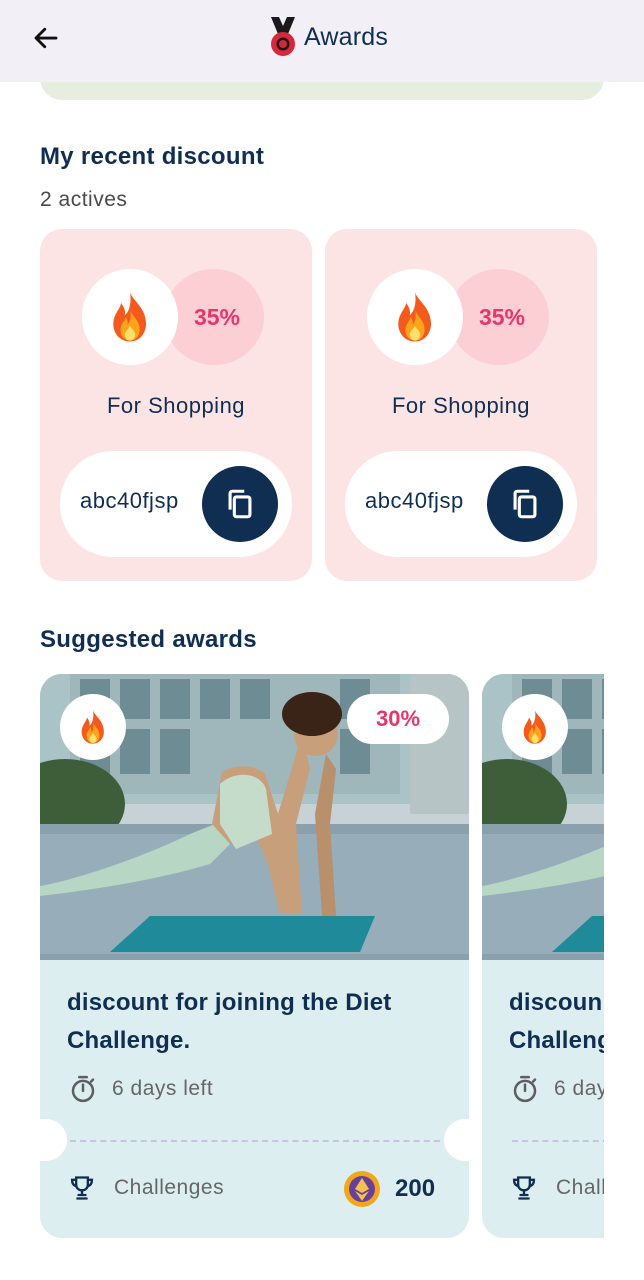  I want to click on award-card: discoun Challeng 6 day Chall, so click(543, 956).